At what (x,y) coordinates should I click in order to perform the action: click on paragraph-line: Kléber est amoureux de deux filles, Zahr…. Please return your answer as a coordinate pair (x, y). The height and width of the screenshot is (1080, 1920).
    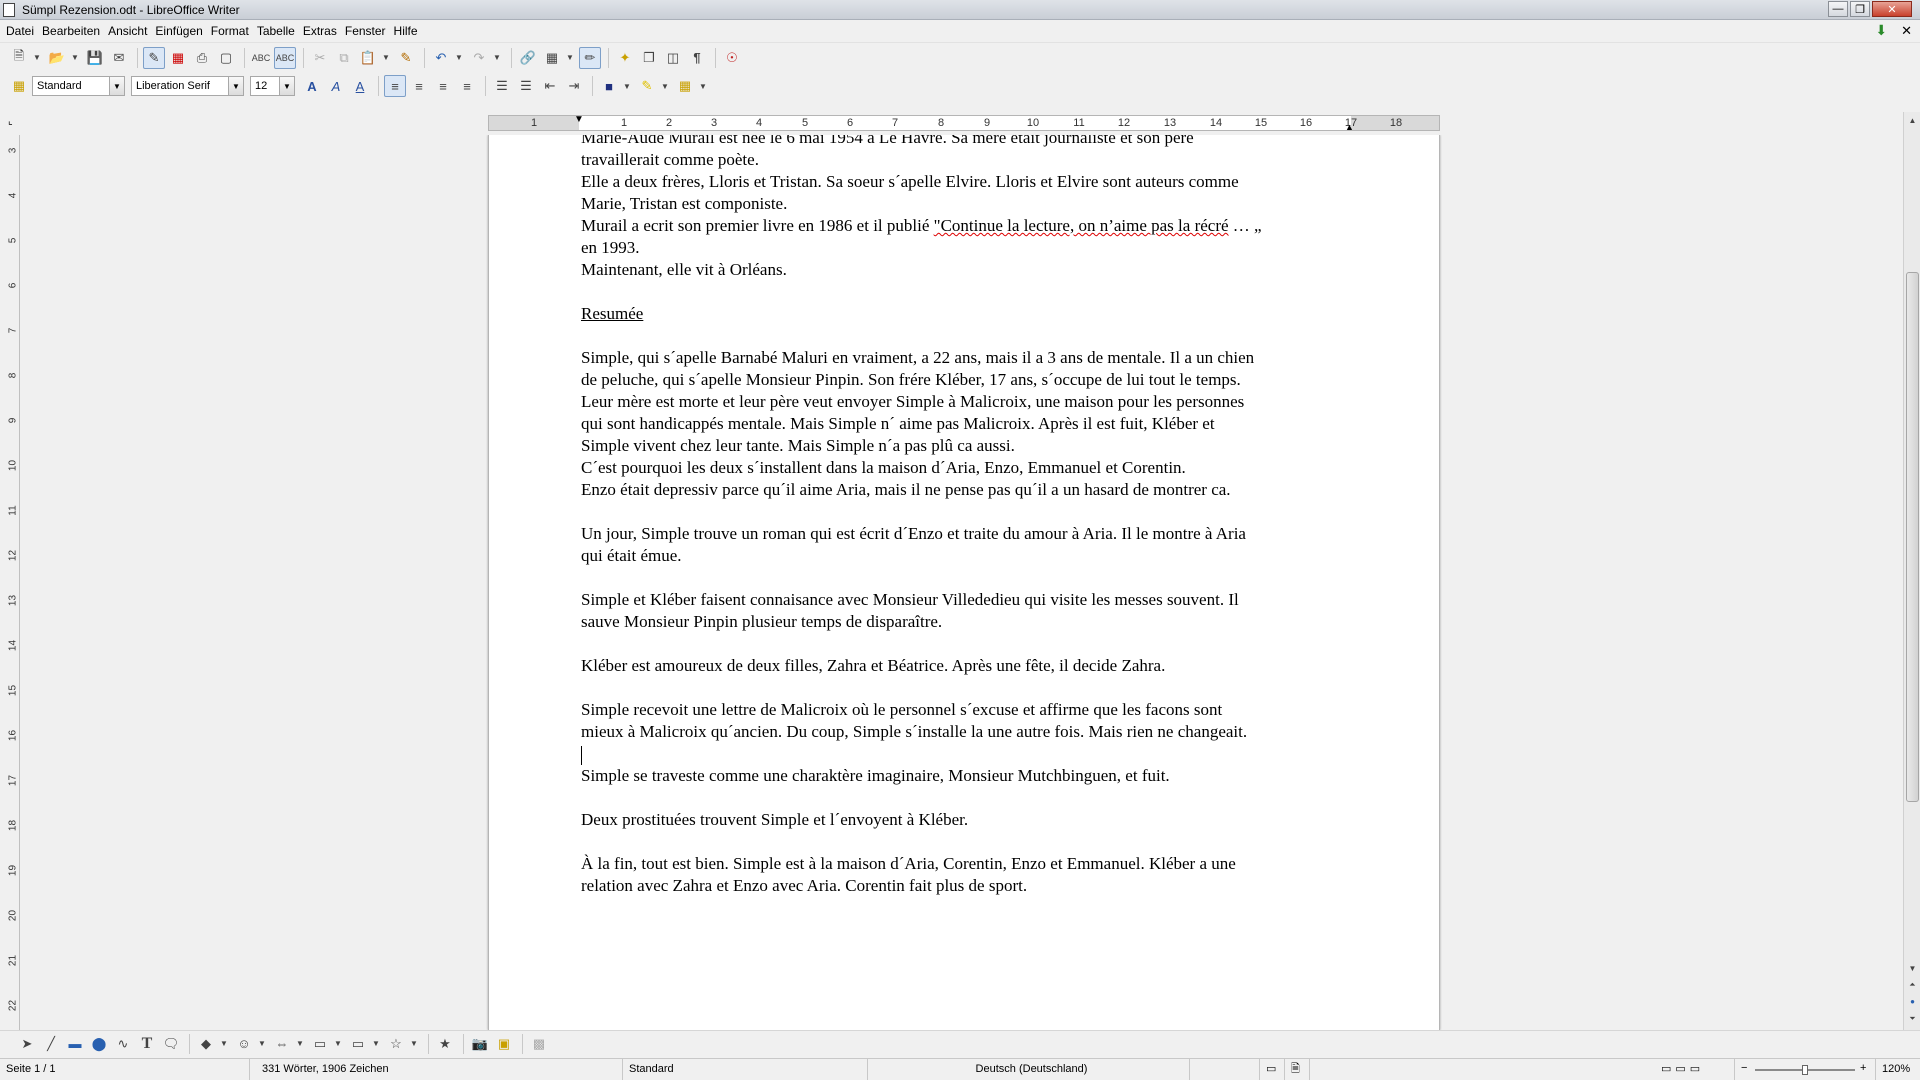
    Looking at the image, I should click on (961, 666).